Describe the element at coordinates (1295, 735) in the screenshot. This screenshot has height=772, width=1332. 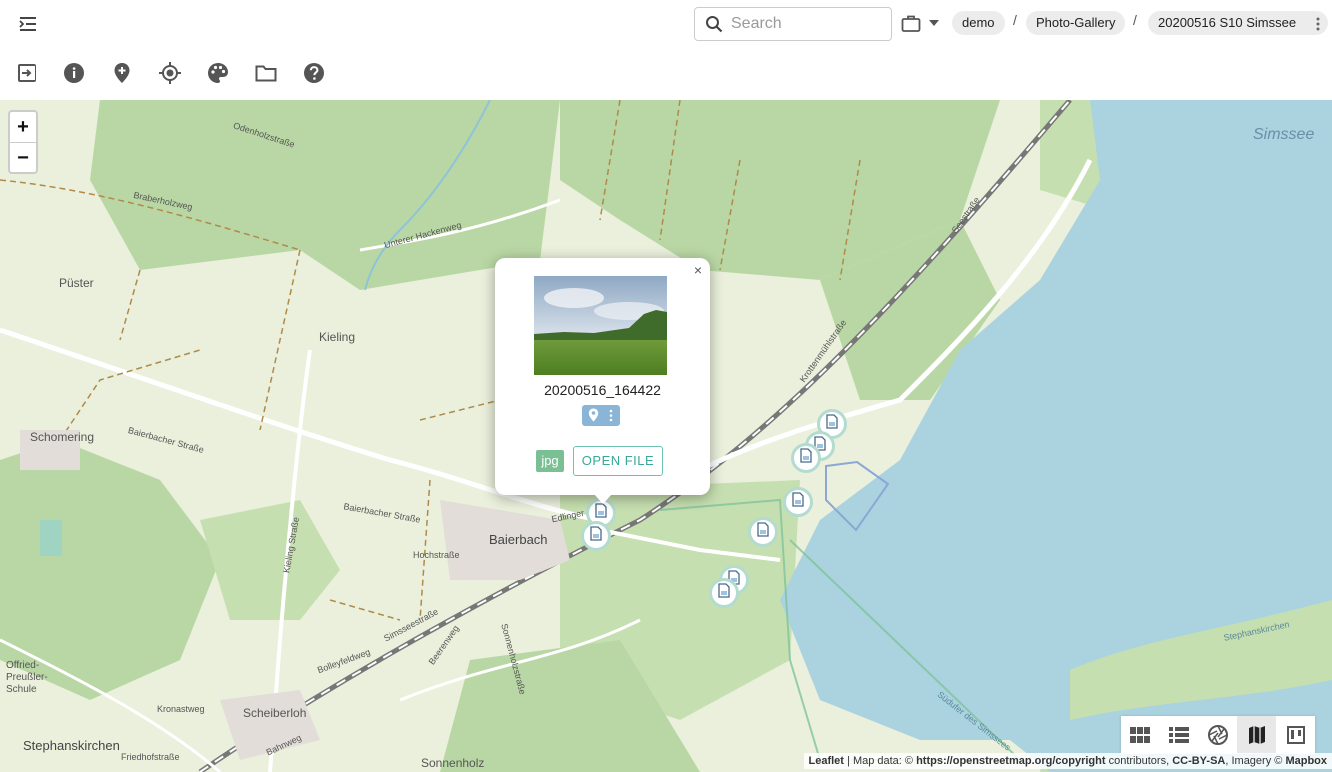
I see `board-icon` at that location.